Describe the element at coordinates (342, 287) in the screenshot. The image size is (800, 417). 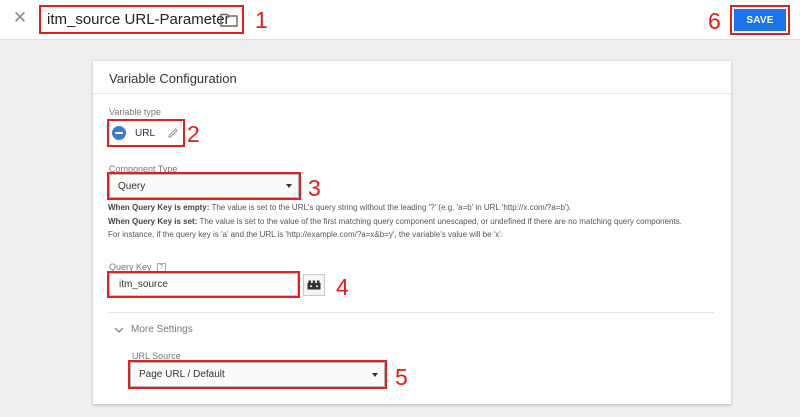
I see `annotation-4: 4` at that location.